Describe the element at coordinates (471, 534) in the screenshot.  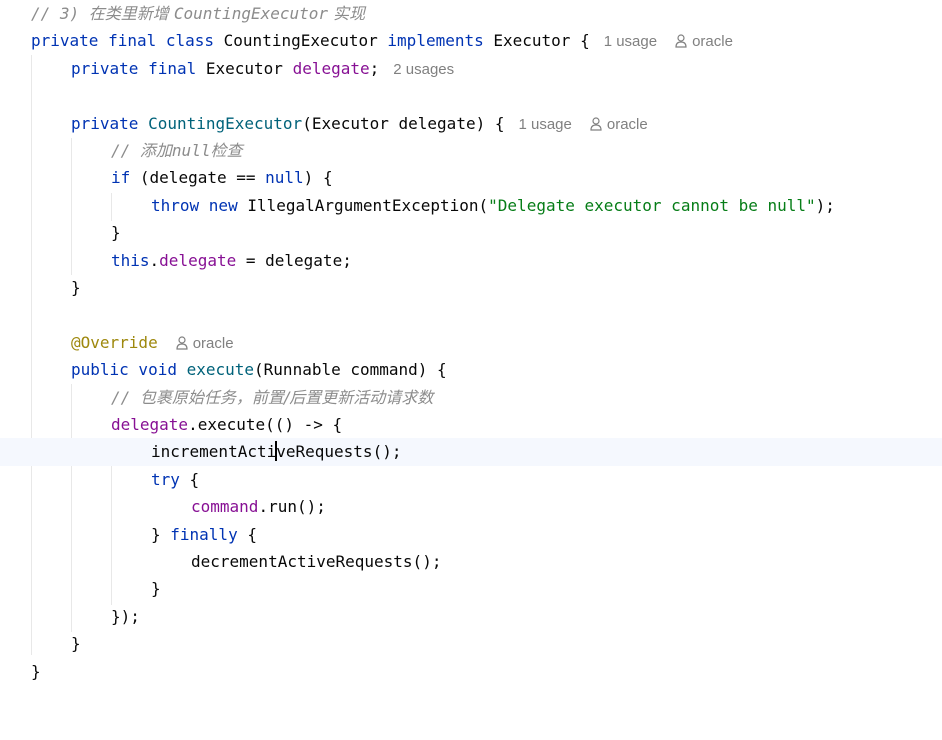
I see `code-line: } finally {` at that location.